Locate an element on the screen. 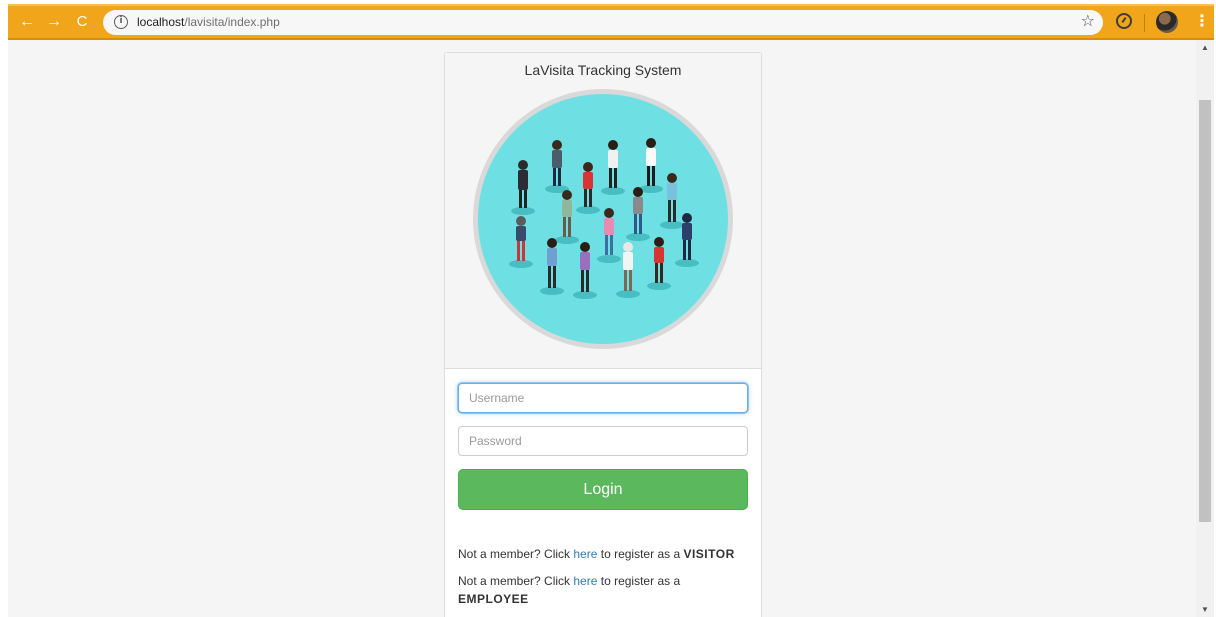 The width and height of the screenshot is (1216, 617). register-visitor-role: VISITOR is located at coordinates (709, 554).